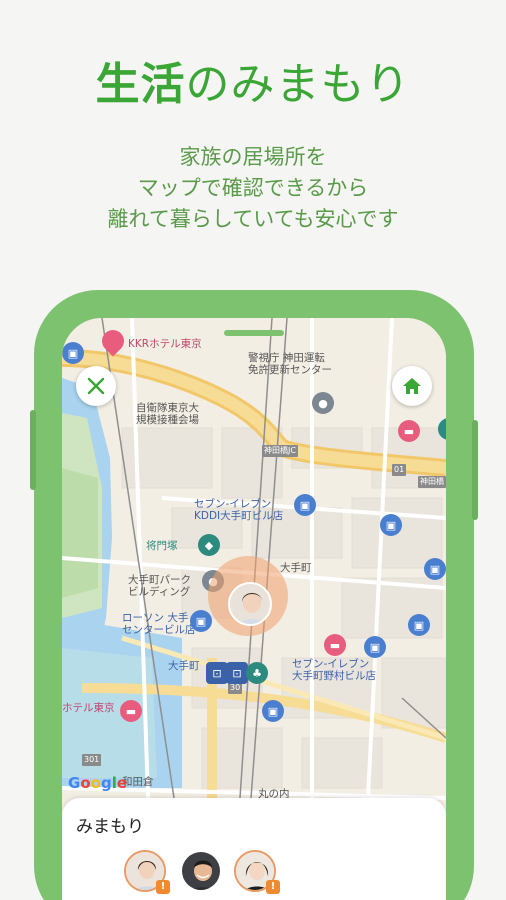 This screenshot has height=900, width=506. What do you see at coordinates (298, 84) in the screenshot?
I see `headline-light: のみまもり` at bounding box center [298, 84].